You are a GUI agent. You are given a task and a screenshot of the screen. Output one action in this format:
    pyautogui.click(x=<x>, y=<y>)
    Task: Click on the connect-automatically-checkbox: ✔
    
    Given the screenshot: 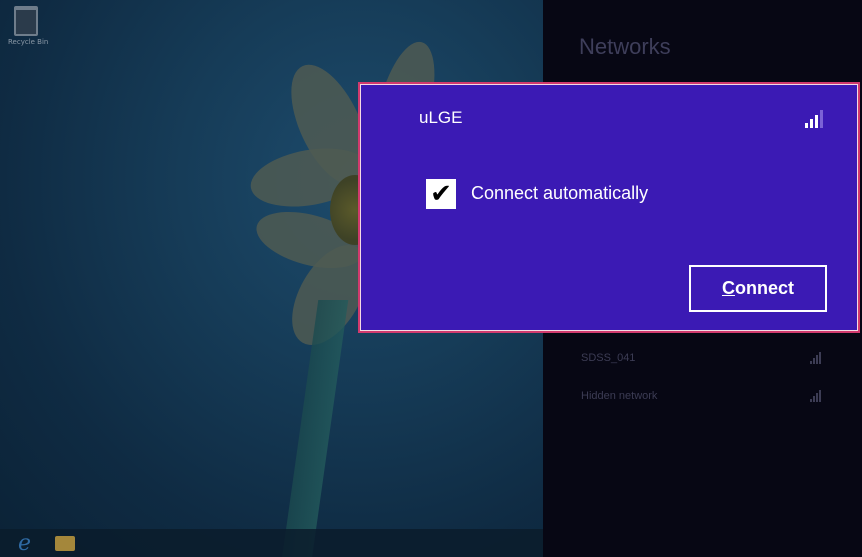 What is the action you would take?
    pyautogui.click(x=441, y=194)
    